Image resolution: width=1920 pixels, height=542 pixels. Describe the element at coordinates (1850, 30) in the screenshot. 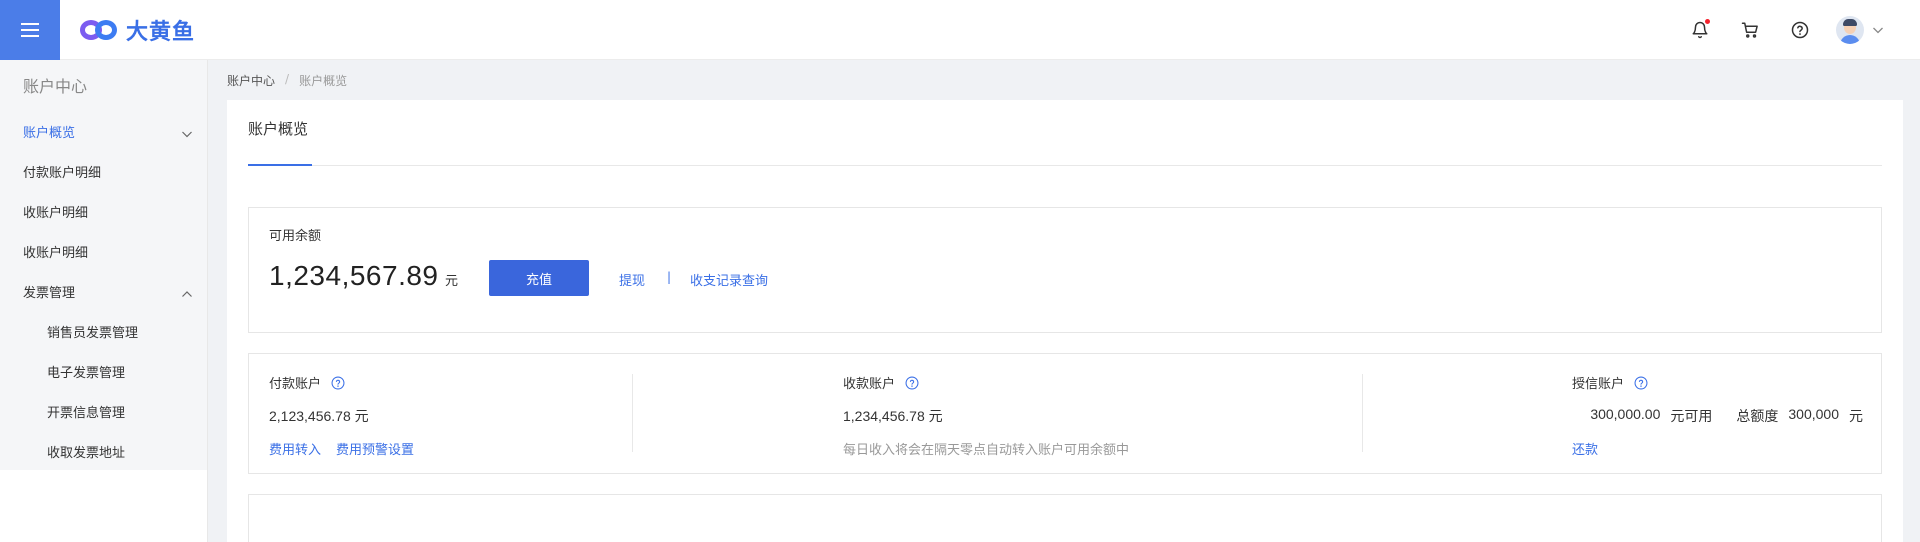

I see `avatar` at that location.